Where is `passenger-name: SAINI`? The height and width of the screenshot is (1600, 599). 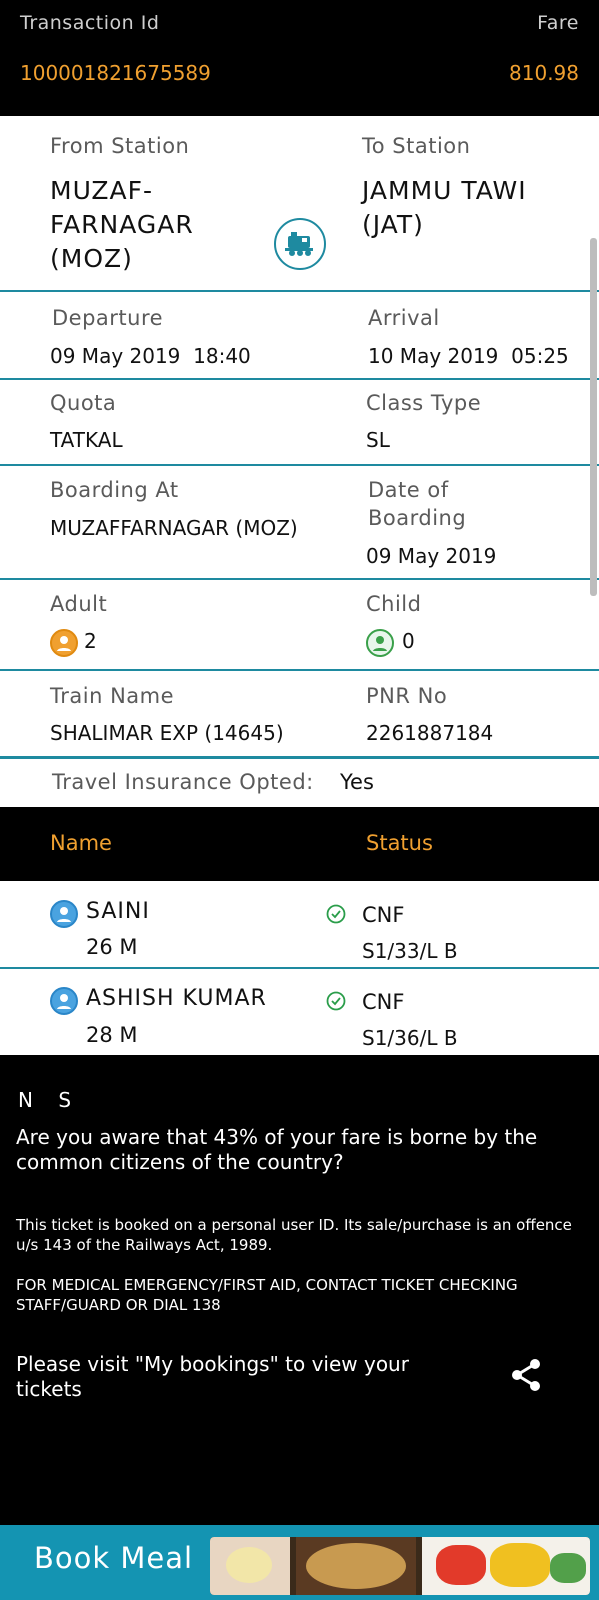
passenger-name: SAINI is located at coordinates (118, 911).